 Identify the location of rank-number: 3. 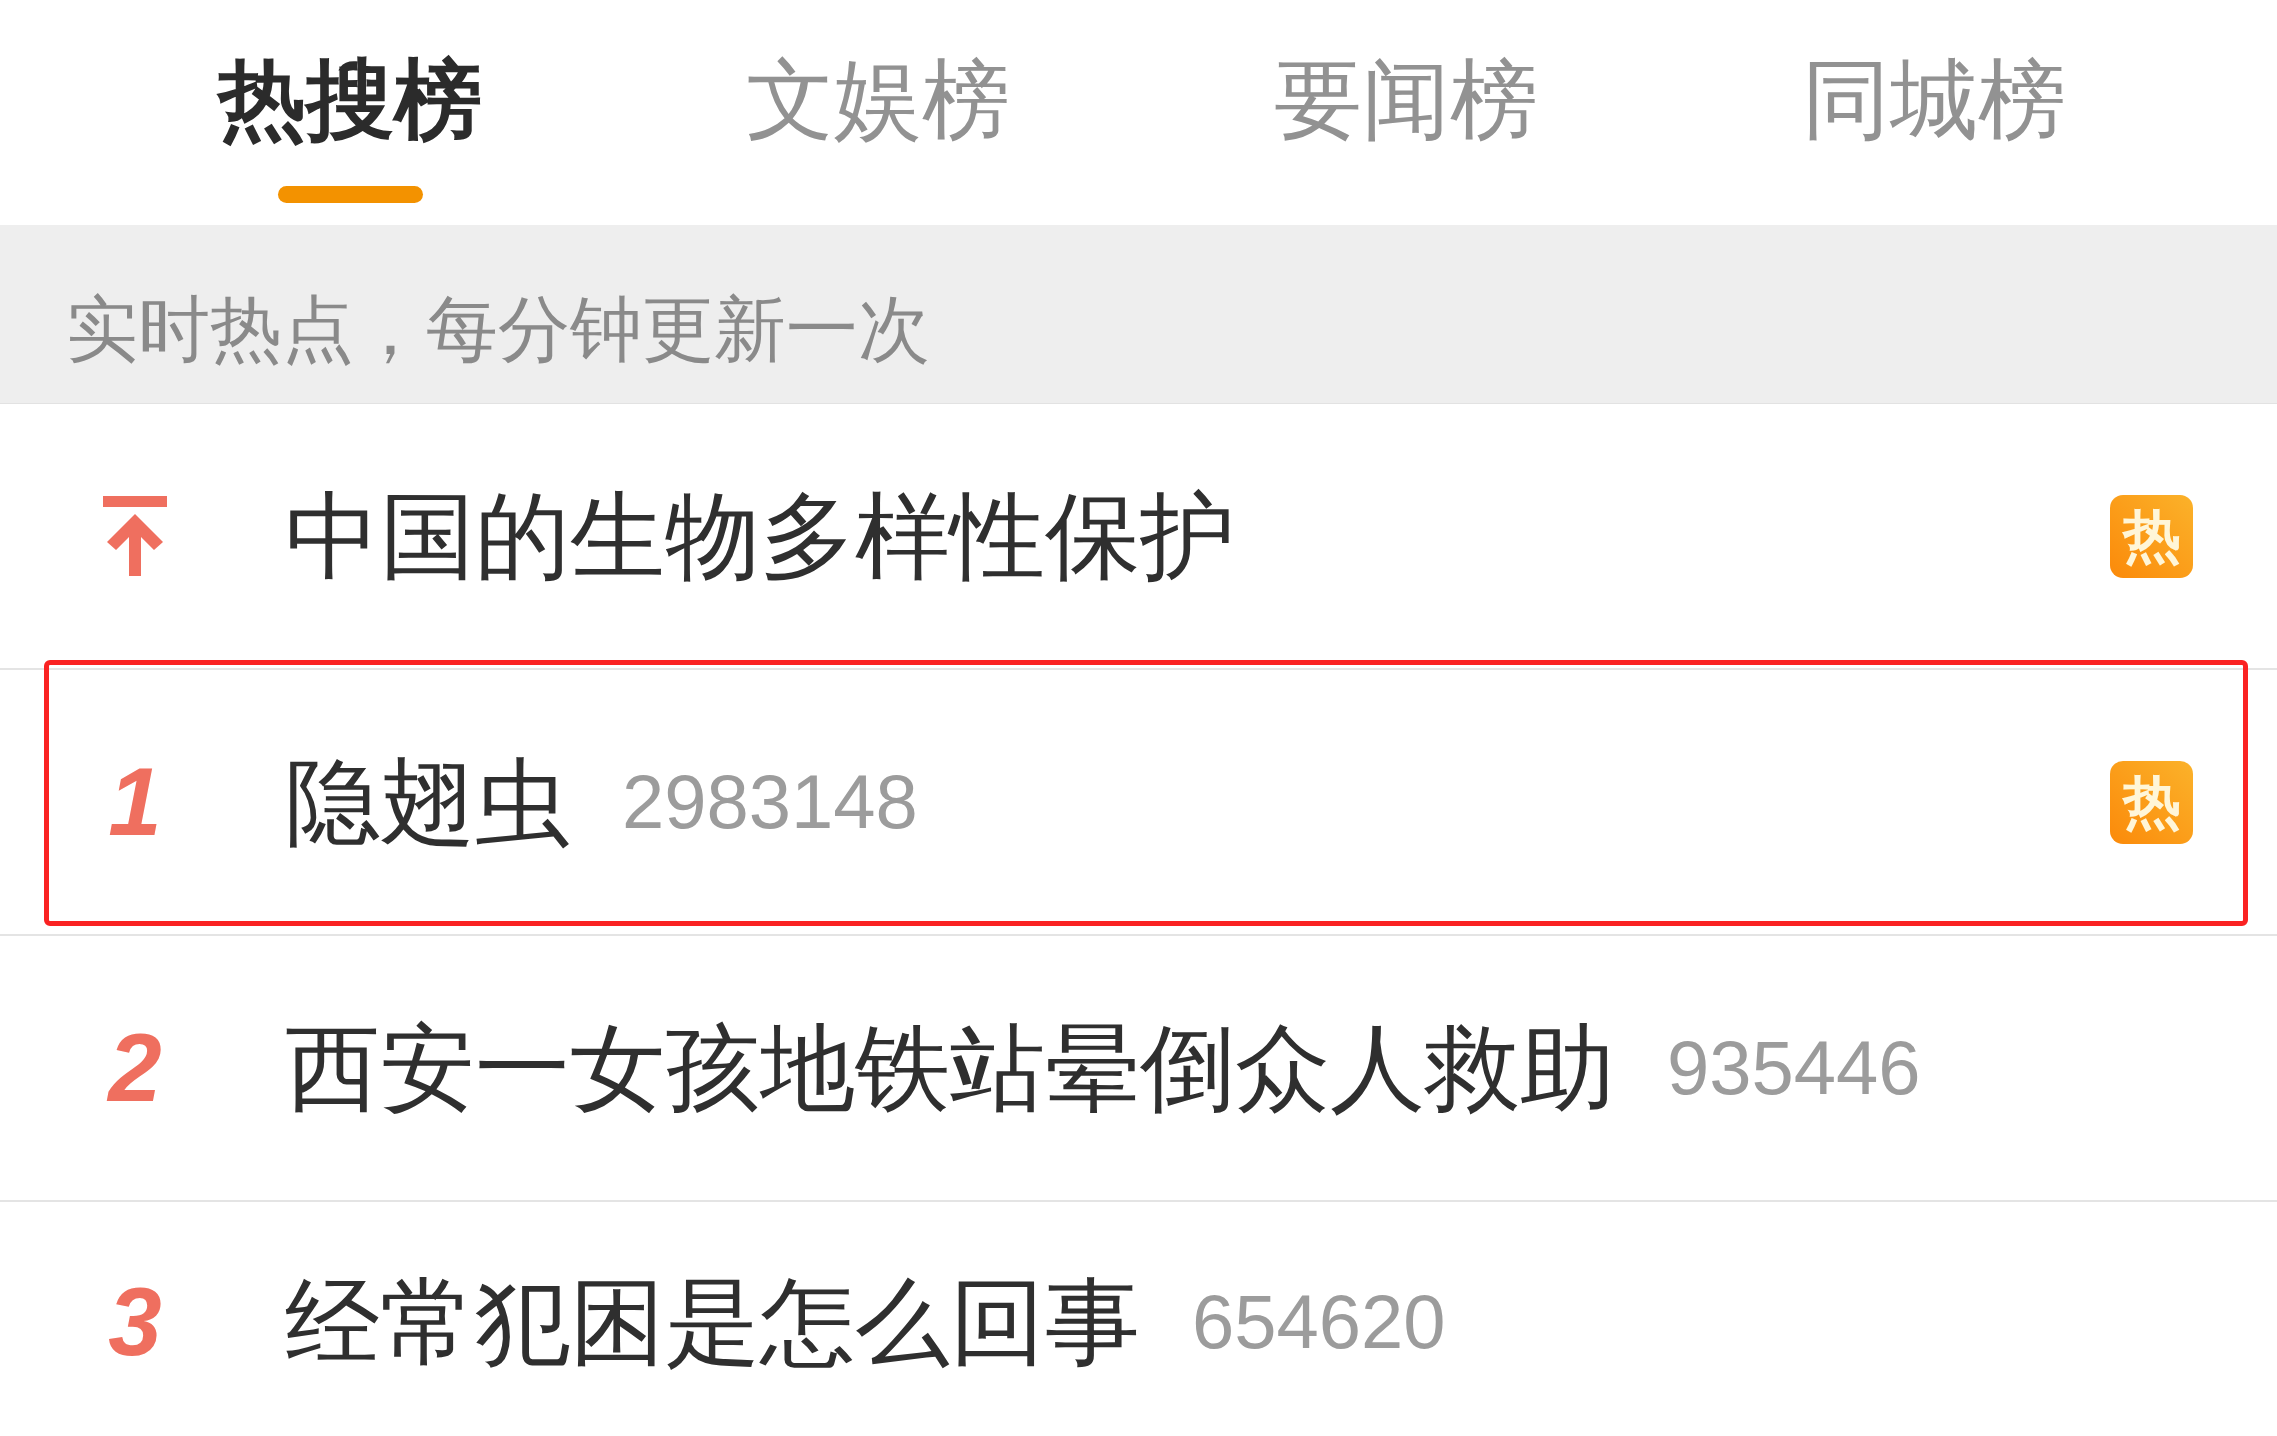
(135, 1322).